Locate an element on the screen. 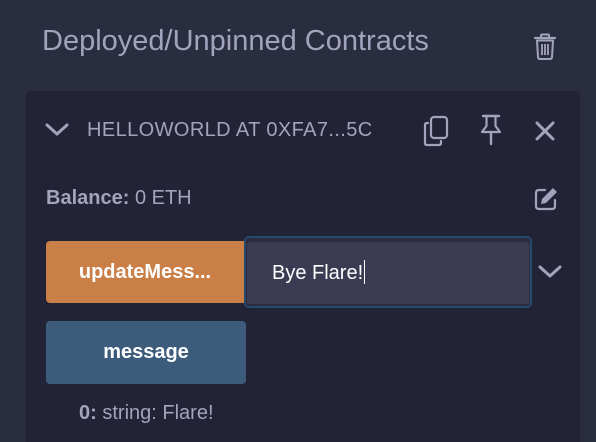 Image resolution: width=596 pixels, height=442 pixels. update-message-input: Bye Flare! is located at coordinates (388, 272).